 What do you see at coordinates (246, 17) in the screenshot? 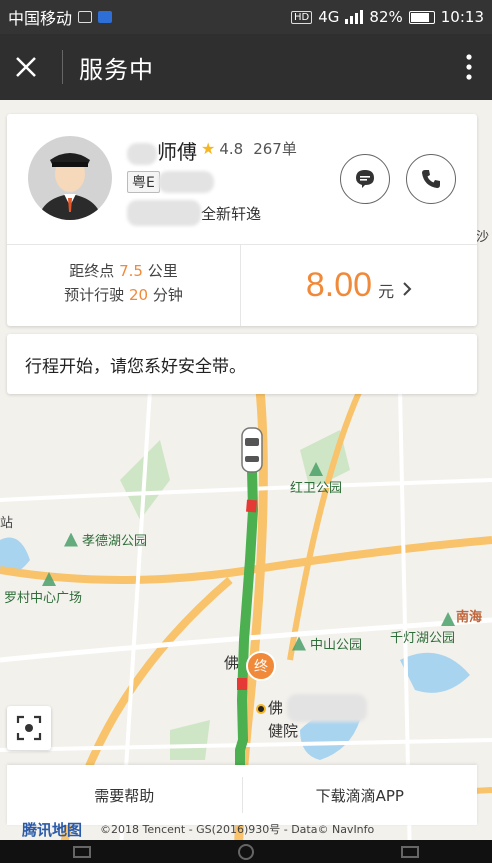
I see `status-bar: 中国移动 HD 4G 82% 10:13` at bounding box center [246, 17].